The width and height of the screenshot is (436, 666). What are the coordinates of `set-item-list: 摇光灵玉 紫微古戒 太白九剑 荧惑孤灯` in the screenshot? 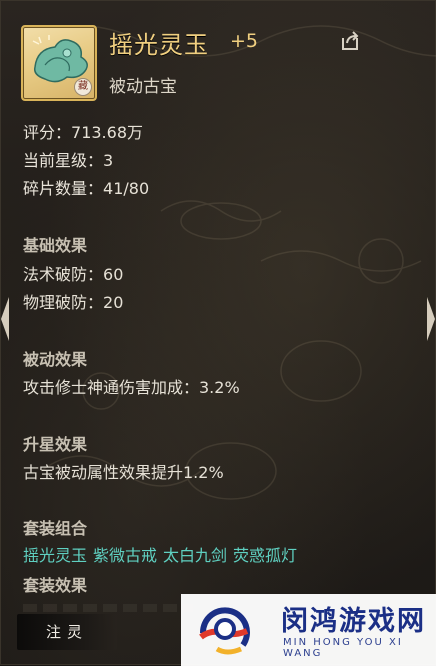 It's located at (163, 554).